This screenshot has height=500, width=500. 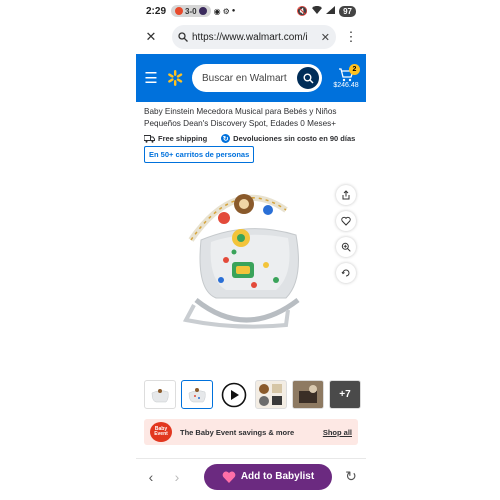 What do you see at coordinates (302, 10) in the screenshot?
I see `mute-icon: 🔇` at bounding box center [302, 10].